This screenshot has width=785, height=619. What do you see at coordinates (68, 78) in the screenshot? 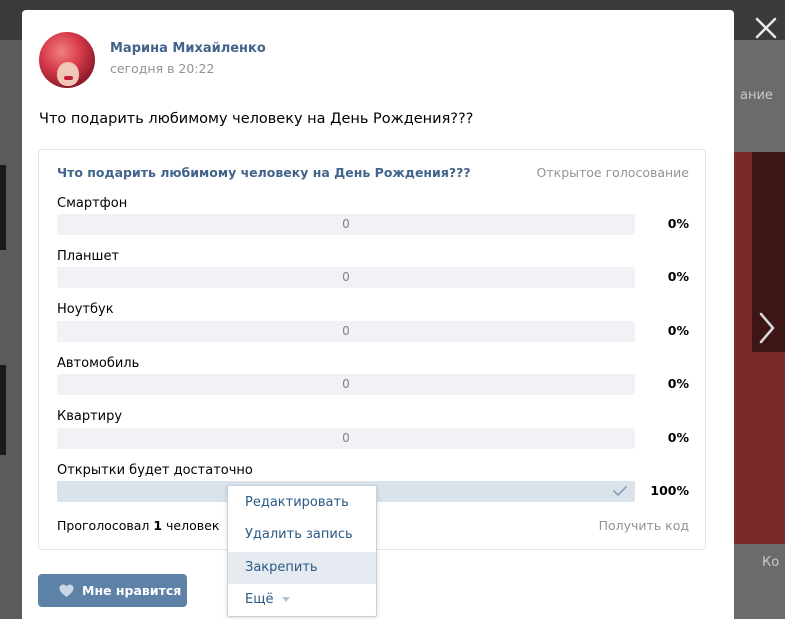
I see `avatar-lips` at bounding box center [68, 78].